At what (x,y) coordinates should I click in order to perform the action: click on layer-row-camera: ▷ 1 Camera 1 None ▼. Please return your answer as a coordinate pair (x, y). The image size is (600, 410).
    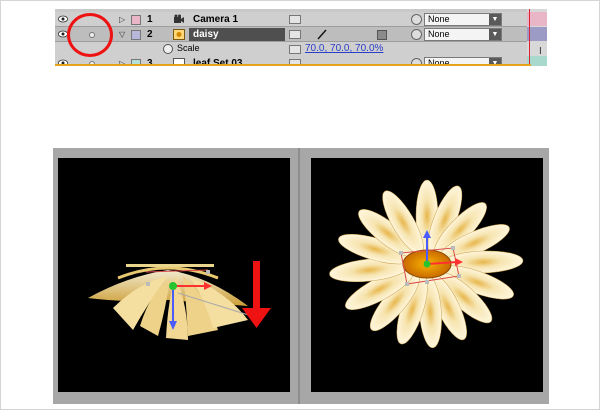
    Looking at the image, I should click on (291, 19).